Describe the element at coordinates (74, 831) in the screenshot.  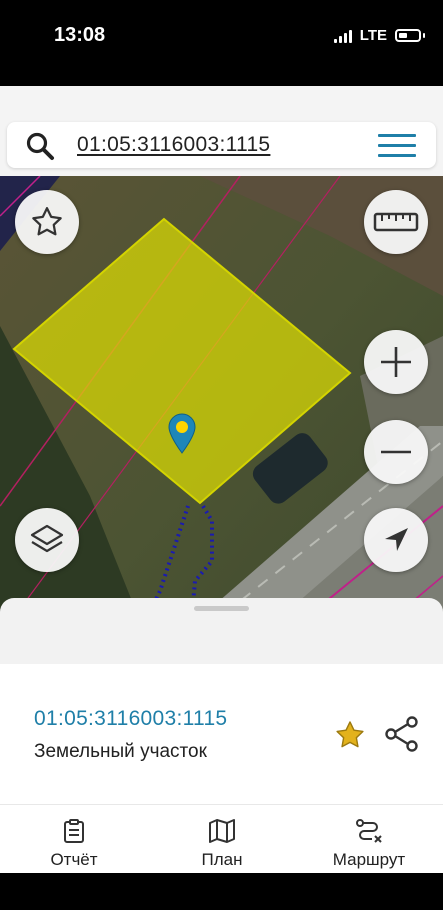
I see `report-icon` at that location.